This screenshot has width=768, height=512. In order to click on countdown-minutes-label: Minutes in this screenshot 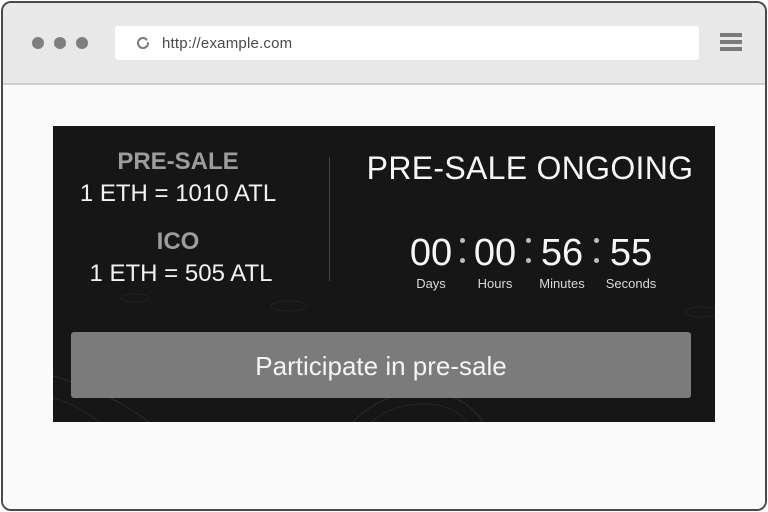, I will do `click(562, 283)`.